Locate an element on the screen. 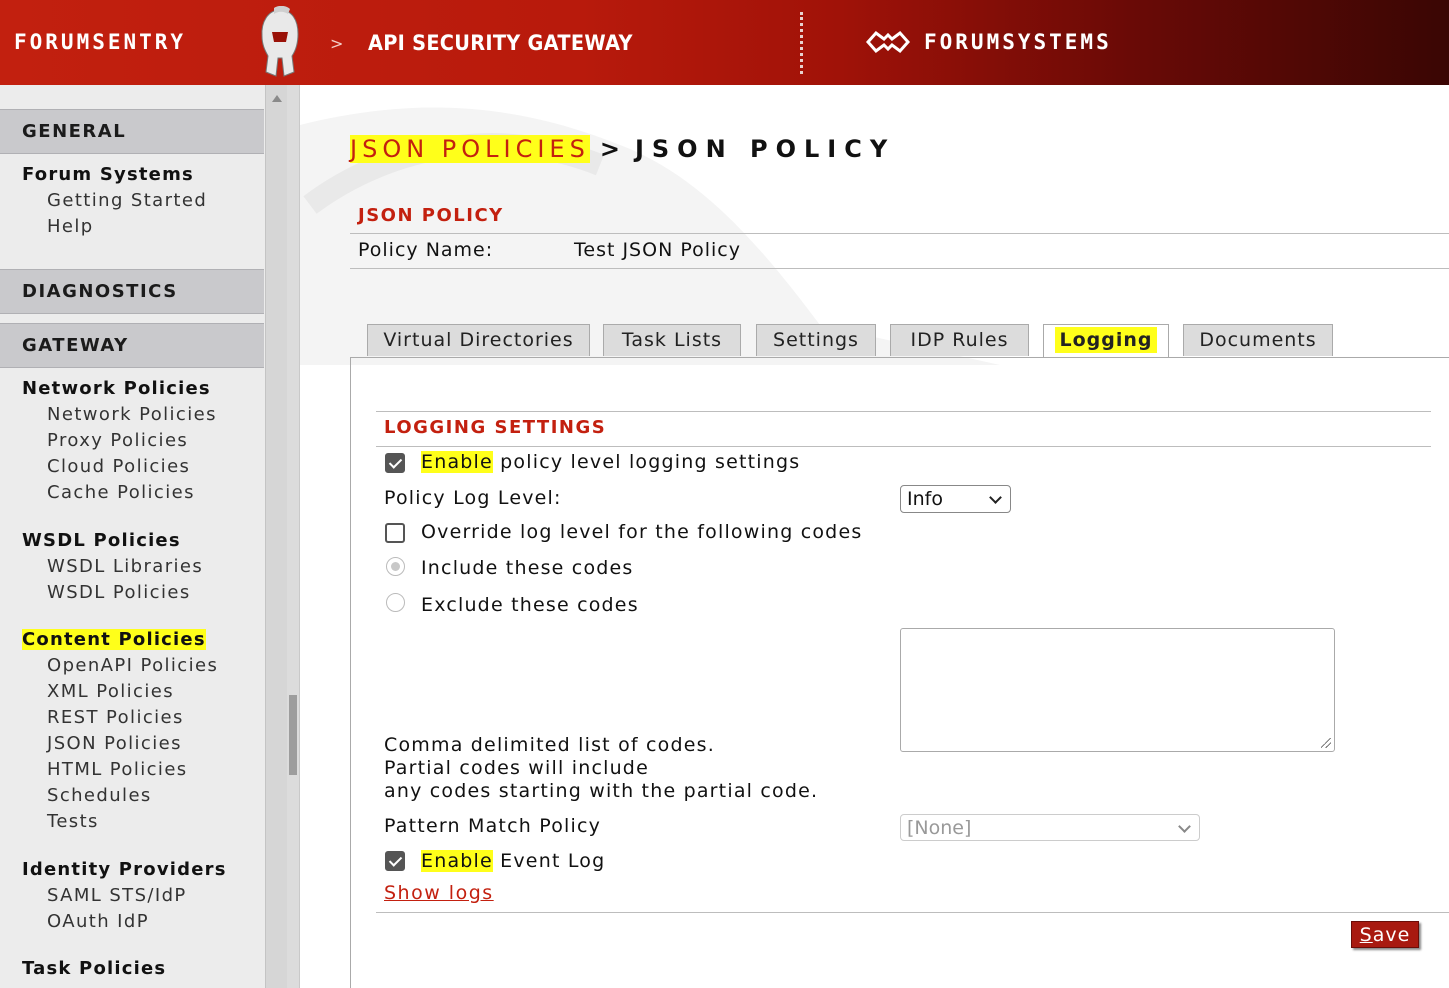  tab-label: Documents is located at coordinates (1258, 340).